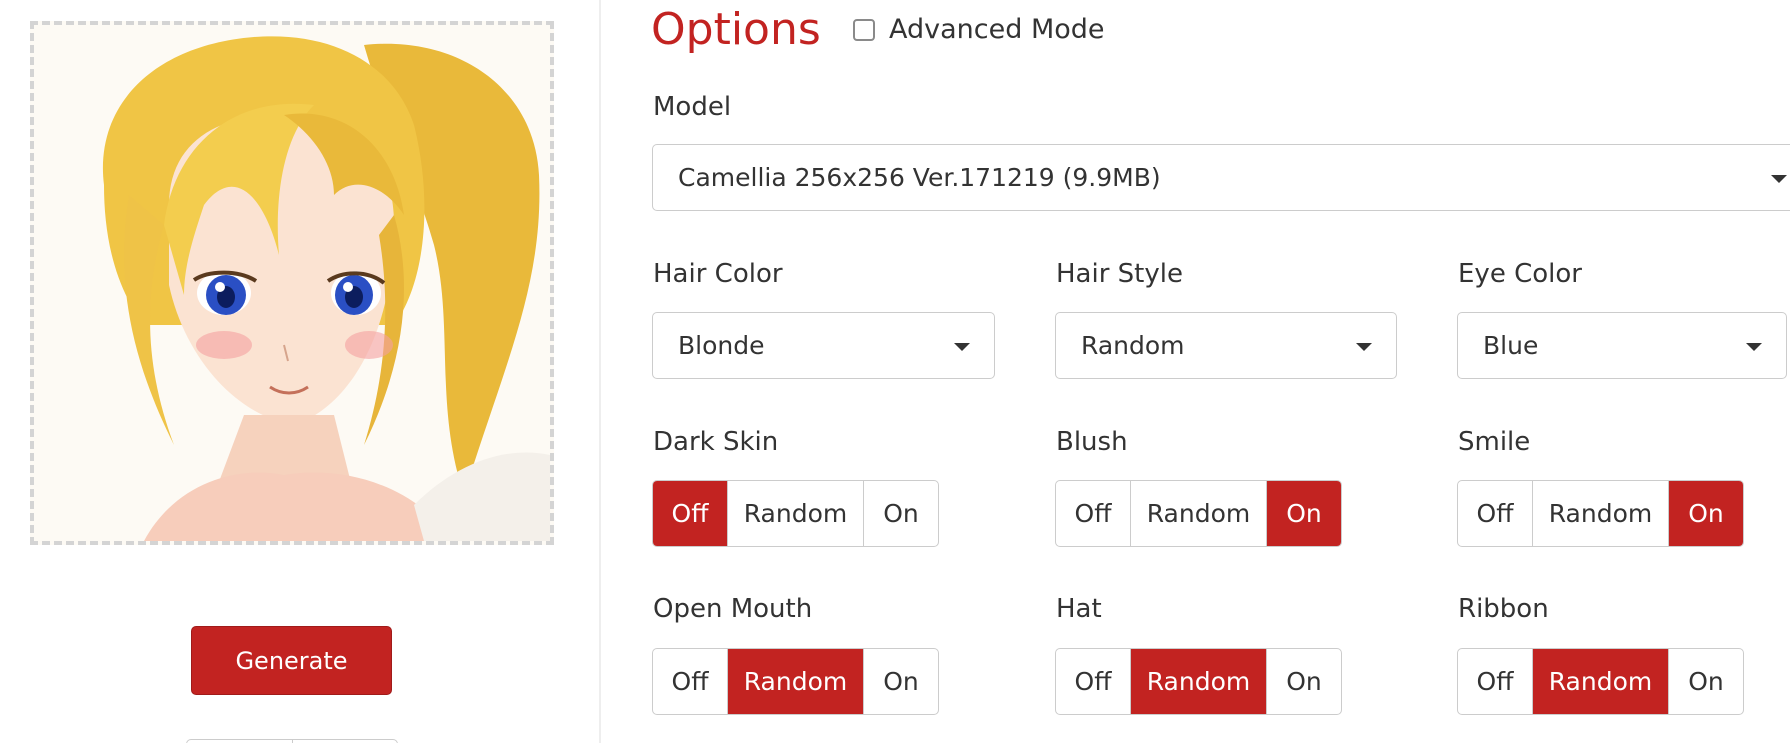 Image resolution: width=1790 pixels, height=743 pixels. Describe the element at coordinates (901, 681) in the screenshot. I see `open-mouth-on-option: On` at that location.